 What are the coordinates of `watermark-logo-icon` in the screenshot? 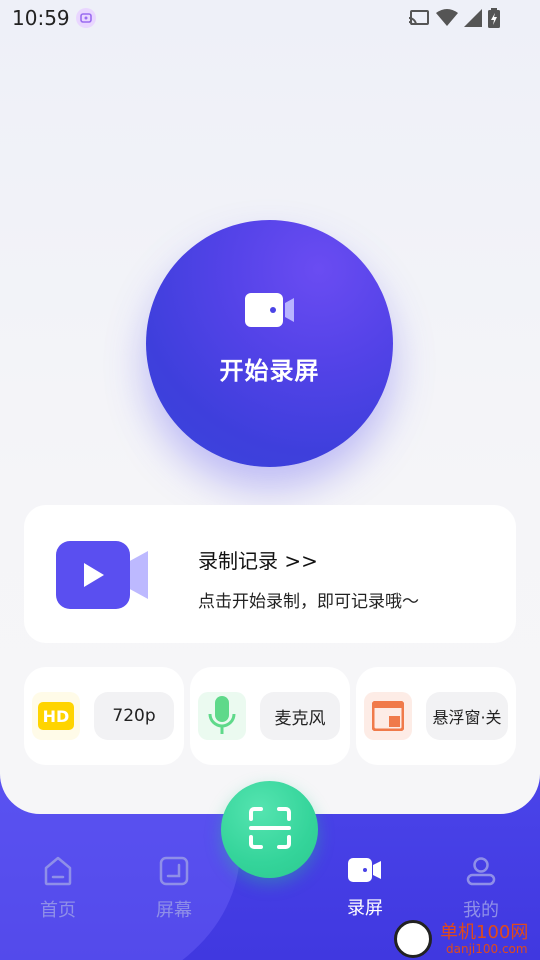 It's located at (413, 939).